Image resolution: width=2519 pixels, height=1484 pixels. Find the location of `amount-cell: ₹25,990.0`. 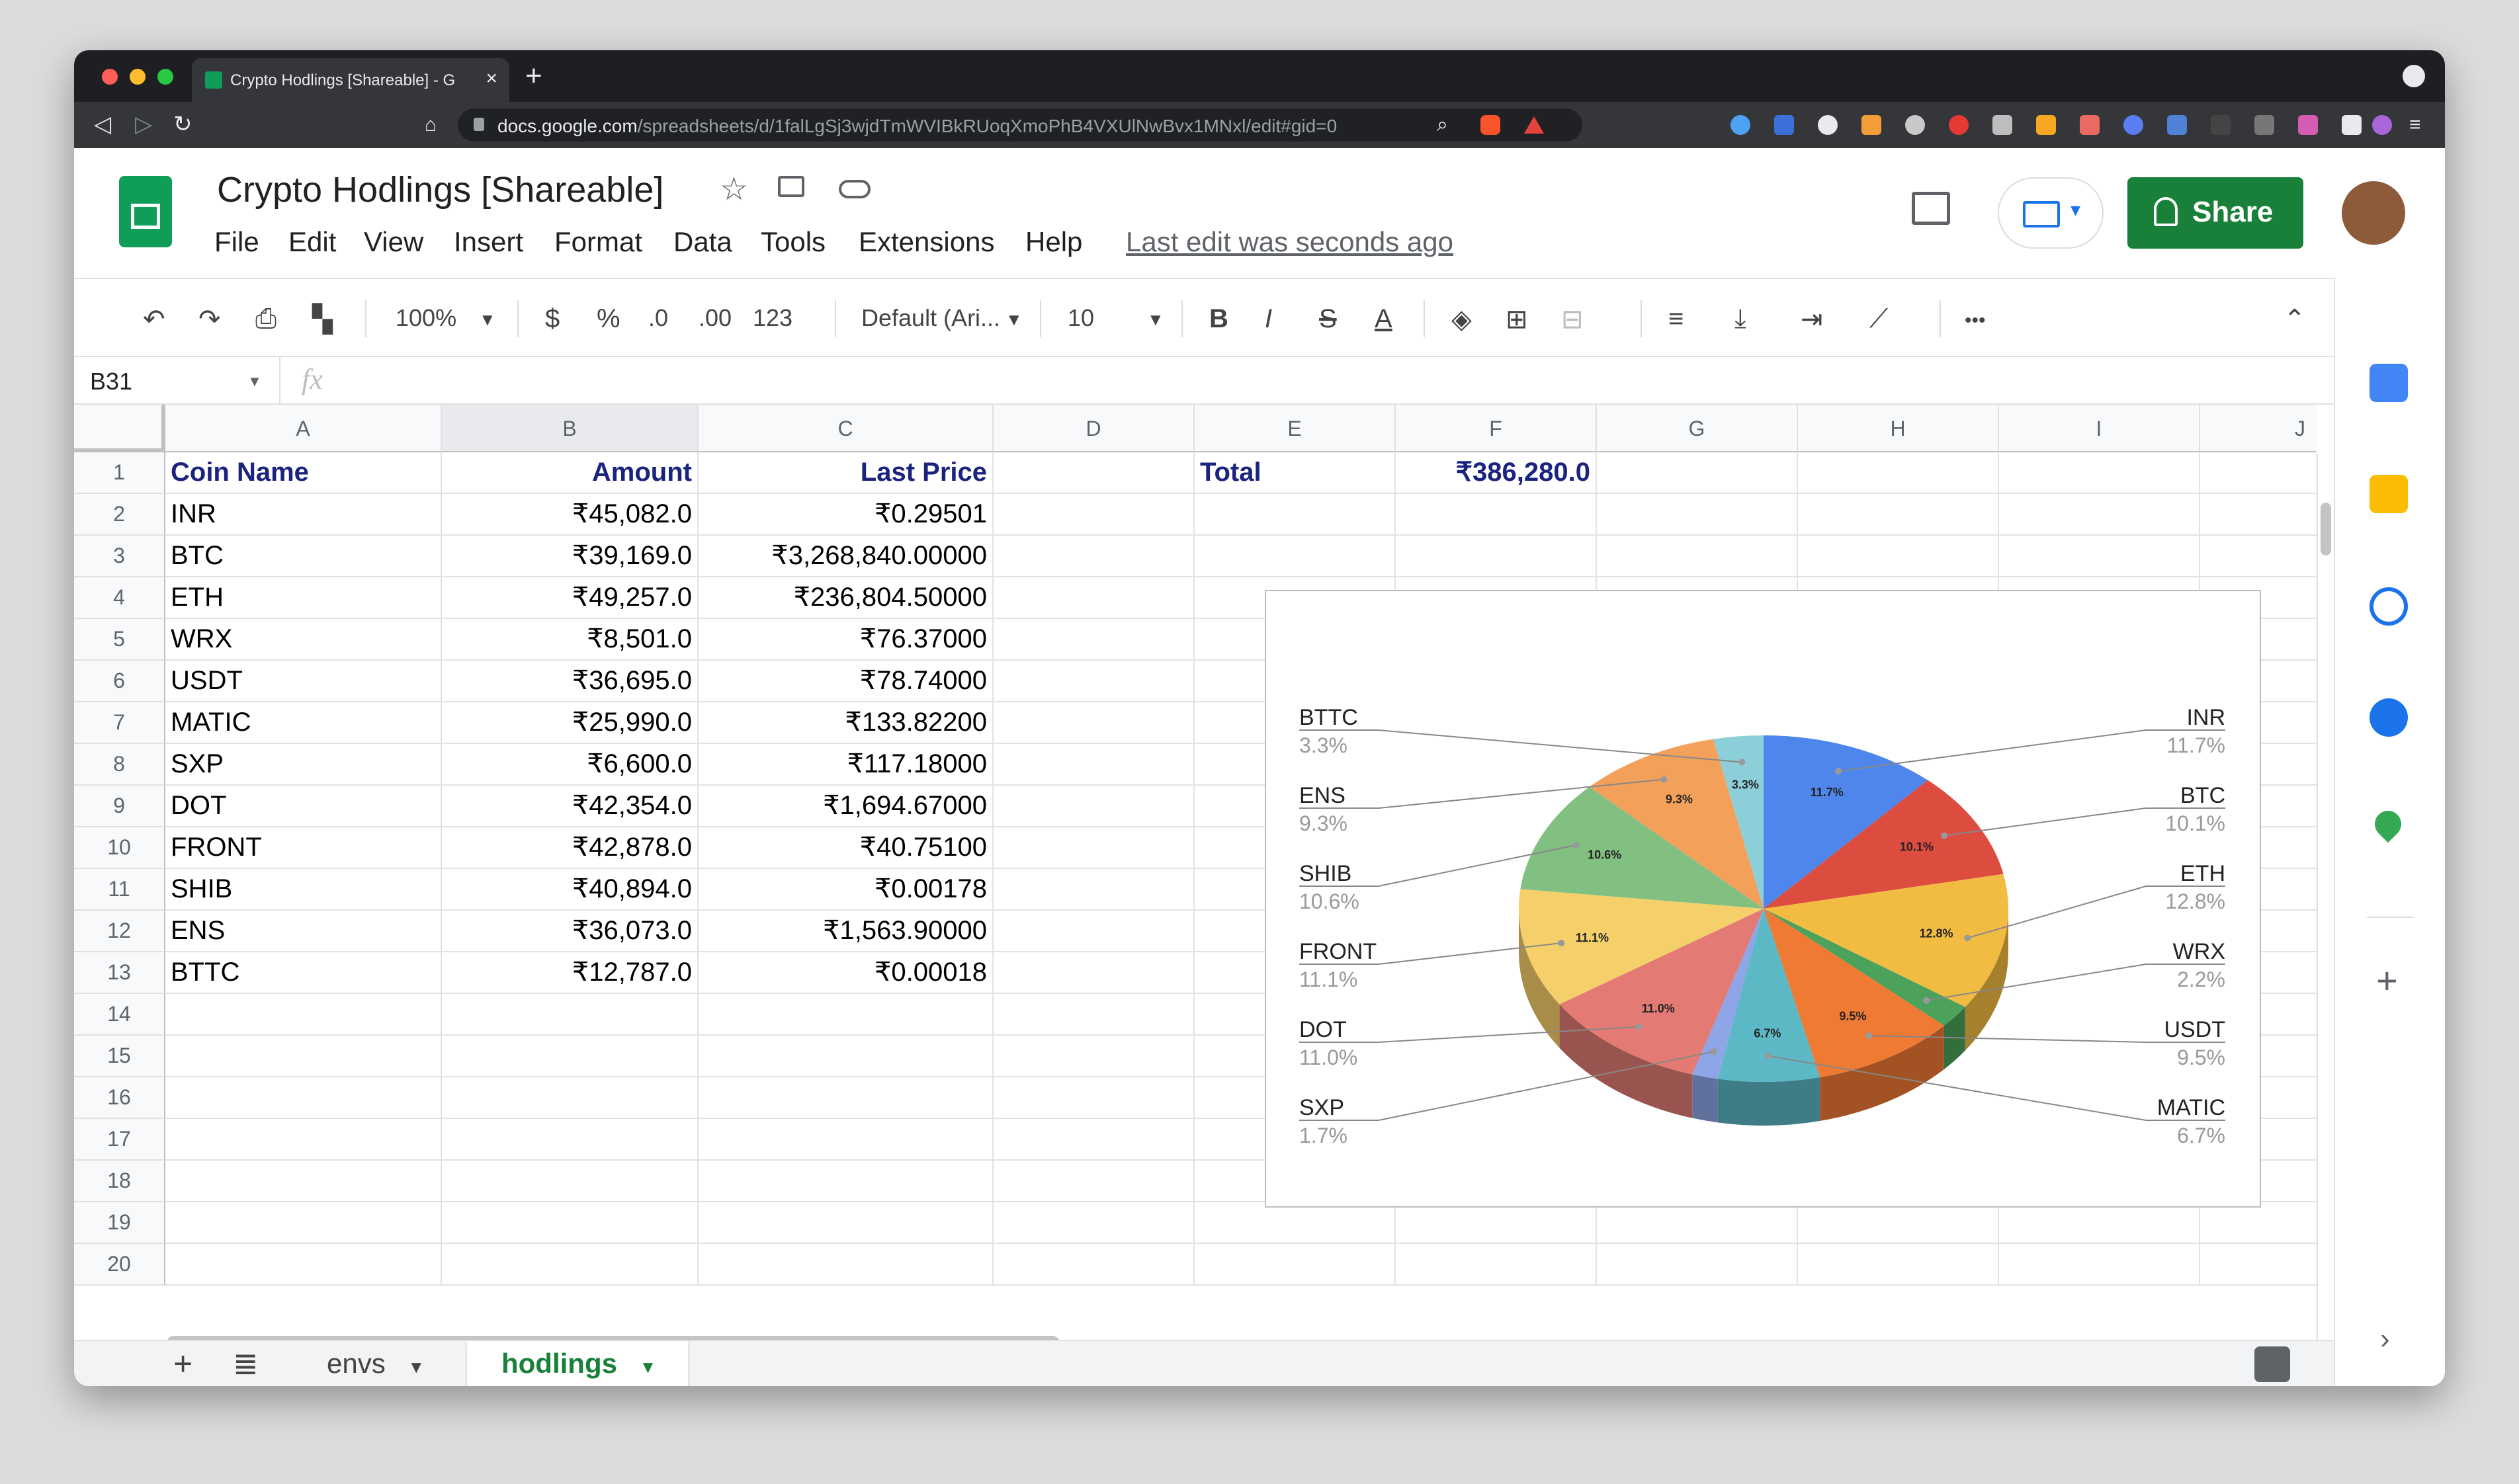

amount-cell: ₹25,990.0 is located at coordinates (570, 723).